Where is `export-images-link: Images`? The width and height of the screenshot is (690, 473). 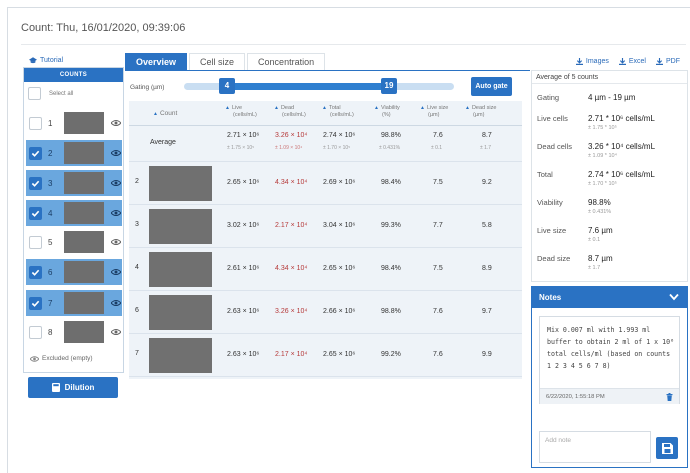
export-images-link: Images is located at coordinates (592, 61).